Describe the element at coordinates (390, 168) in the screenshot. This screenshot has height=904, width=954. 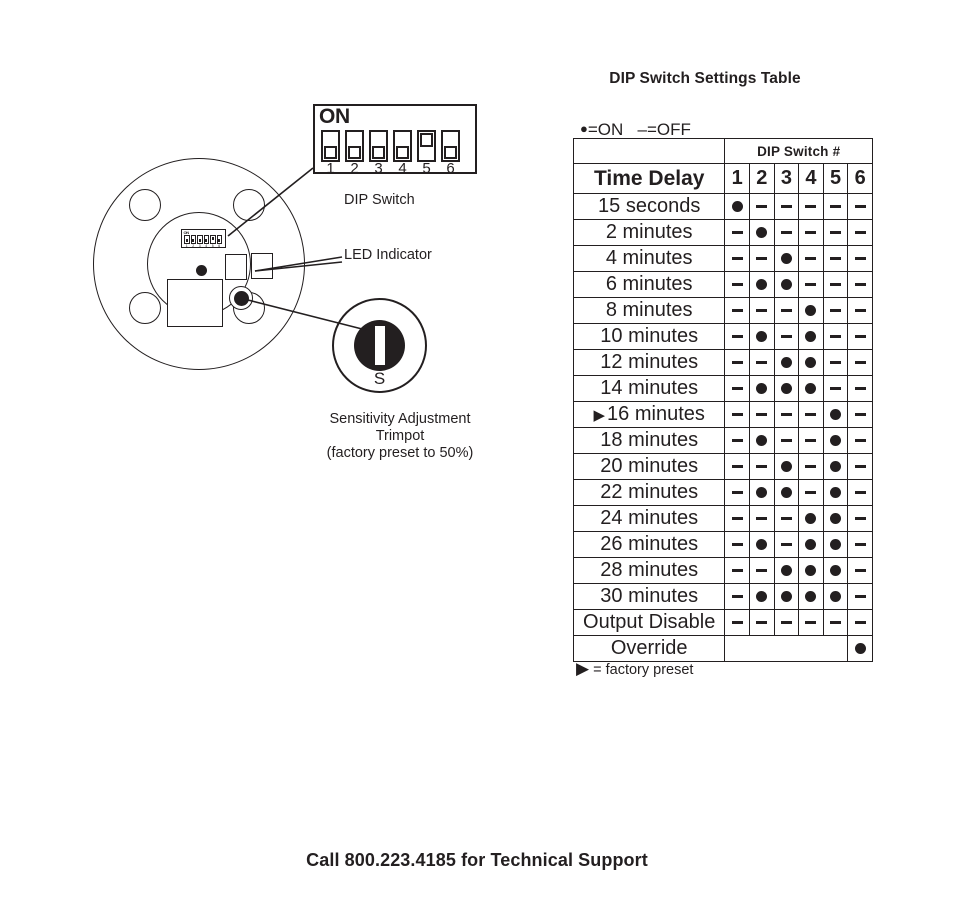
I see `dip-switch-numbers: 1 2 3 4 5 6` at that location.